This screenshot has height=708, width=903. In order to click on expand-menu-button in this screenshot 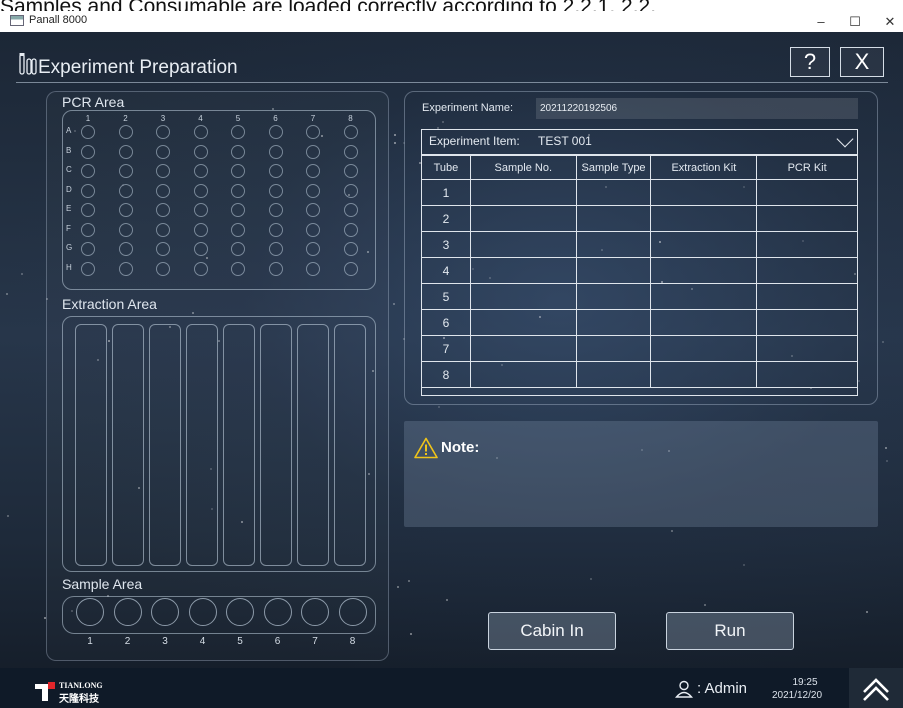, I will do `click(876, 688)`.